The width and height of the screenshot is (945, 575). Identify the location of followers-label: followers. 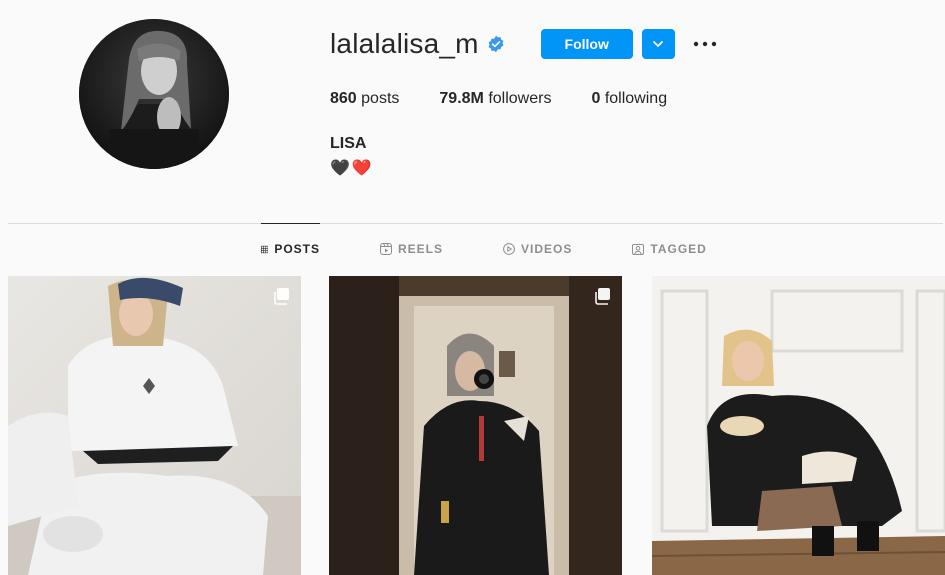
(520, 98).